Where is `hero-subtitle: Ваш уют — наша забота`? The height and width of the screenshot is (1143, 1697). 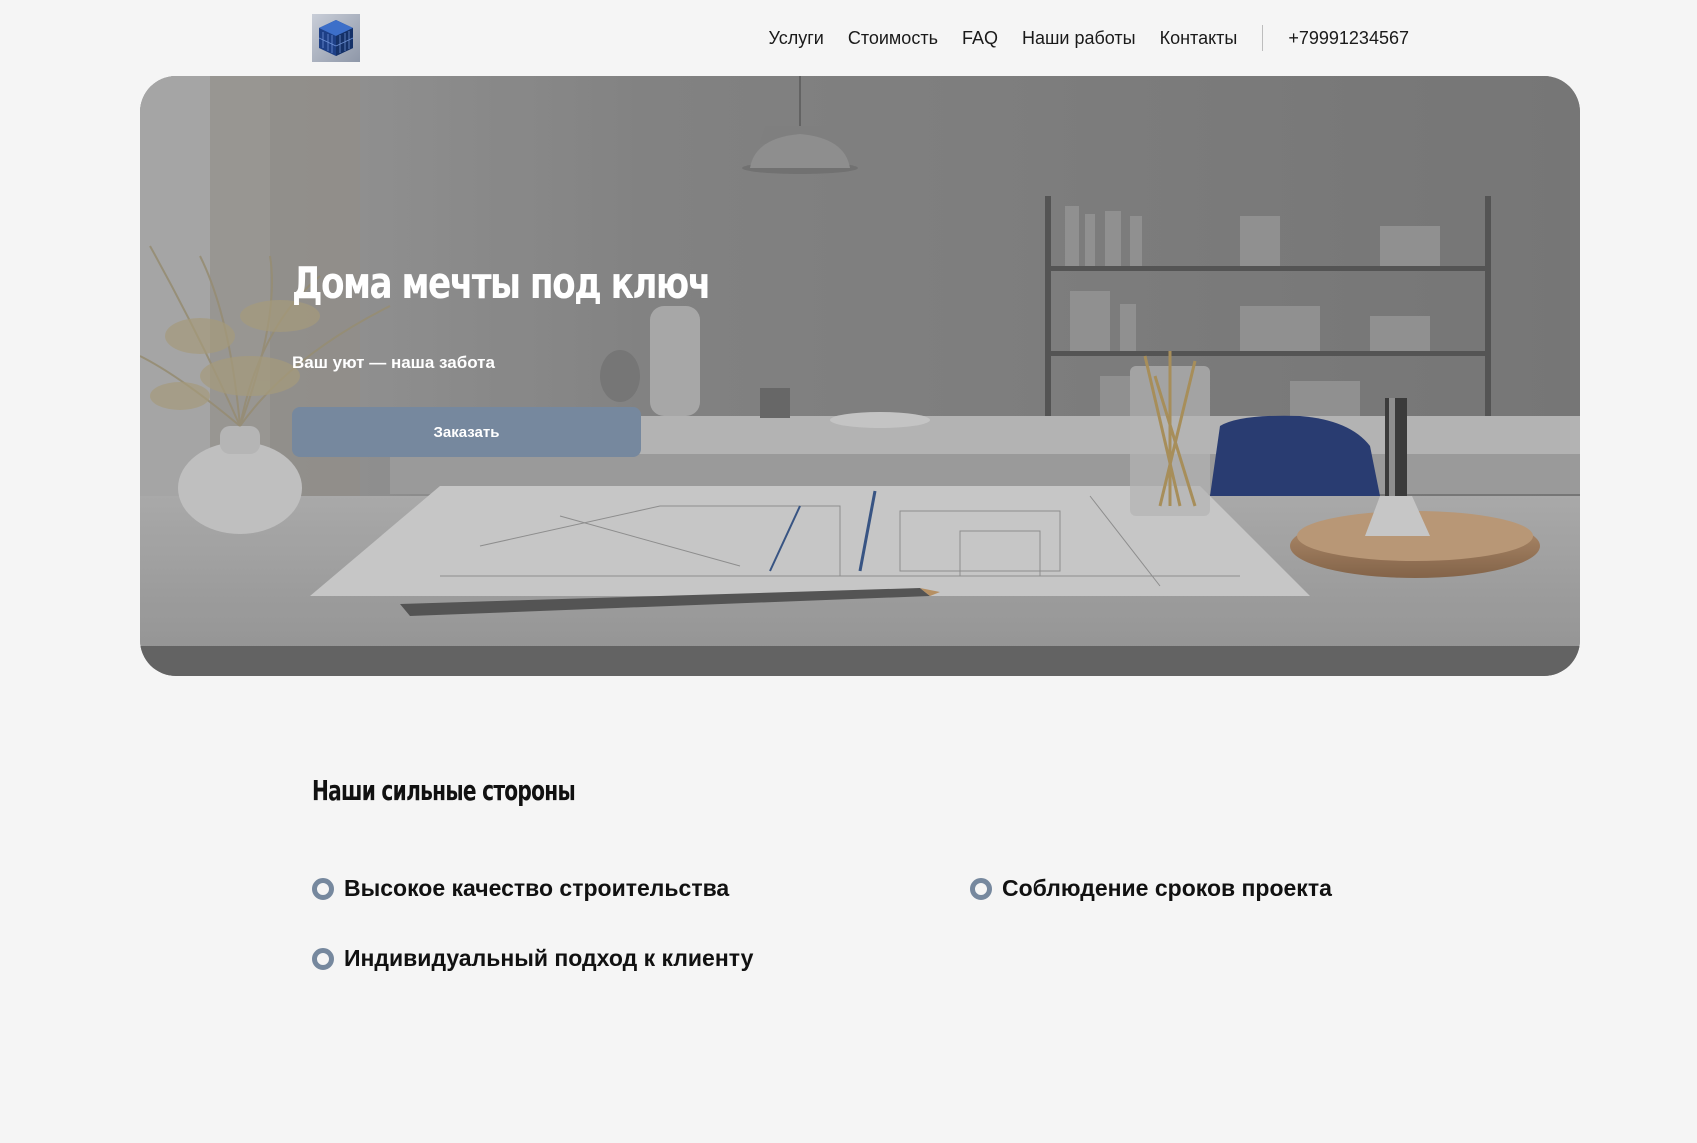 hero-subtitle: Ваш уют — наша забота is located at coordinates (393, 362).